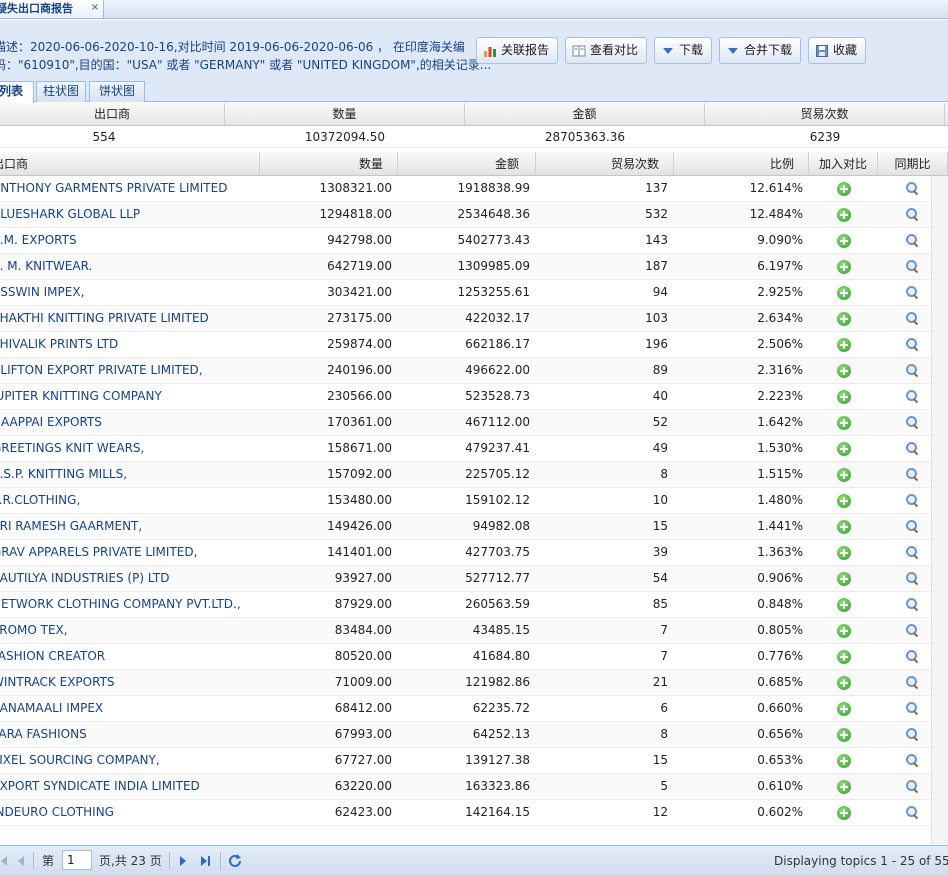 This screenshot has width=948, height=875. Describe the element at coordinates (117, 91) in the screenshot. I see `tab-pie-chart: 饼状图` at that location.